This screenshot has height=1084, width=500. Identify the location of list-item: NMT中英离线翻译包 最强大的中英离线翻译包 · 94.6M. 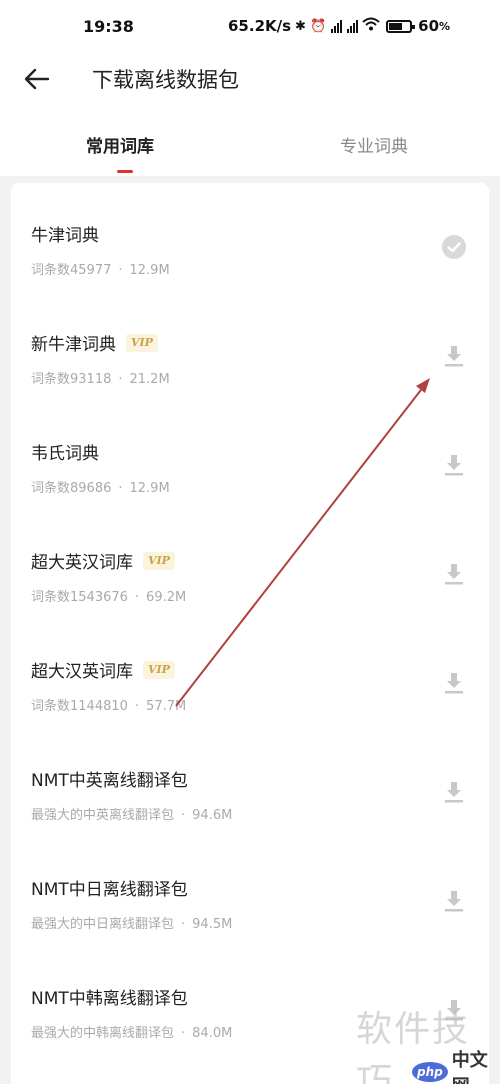
(250, 782).